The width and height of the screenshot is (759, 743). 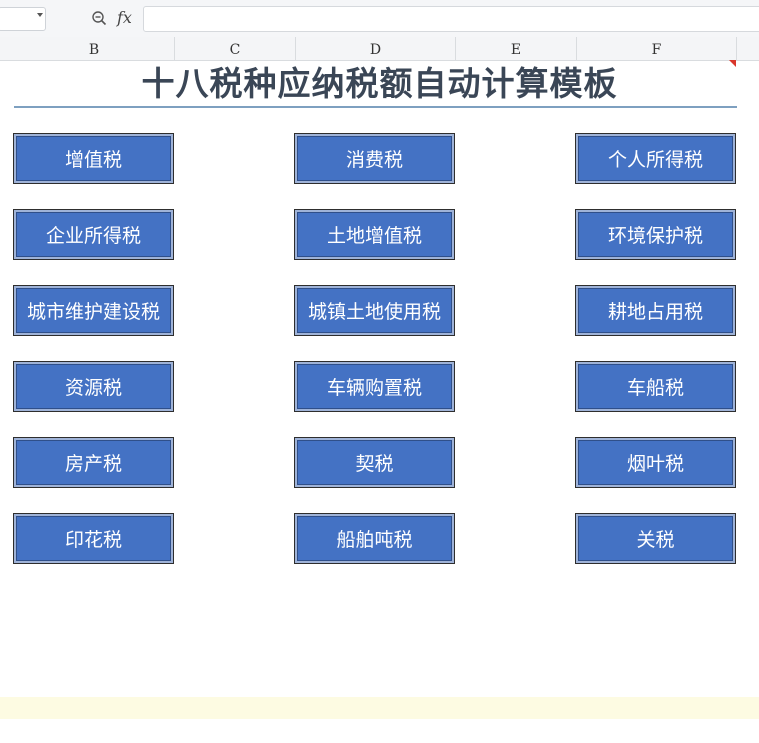 What do you see at coordinates (655, 234) in the screenshot?
I see `tax-button-environmental-protection: 环境保护税` at bounding box center [655, 234].